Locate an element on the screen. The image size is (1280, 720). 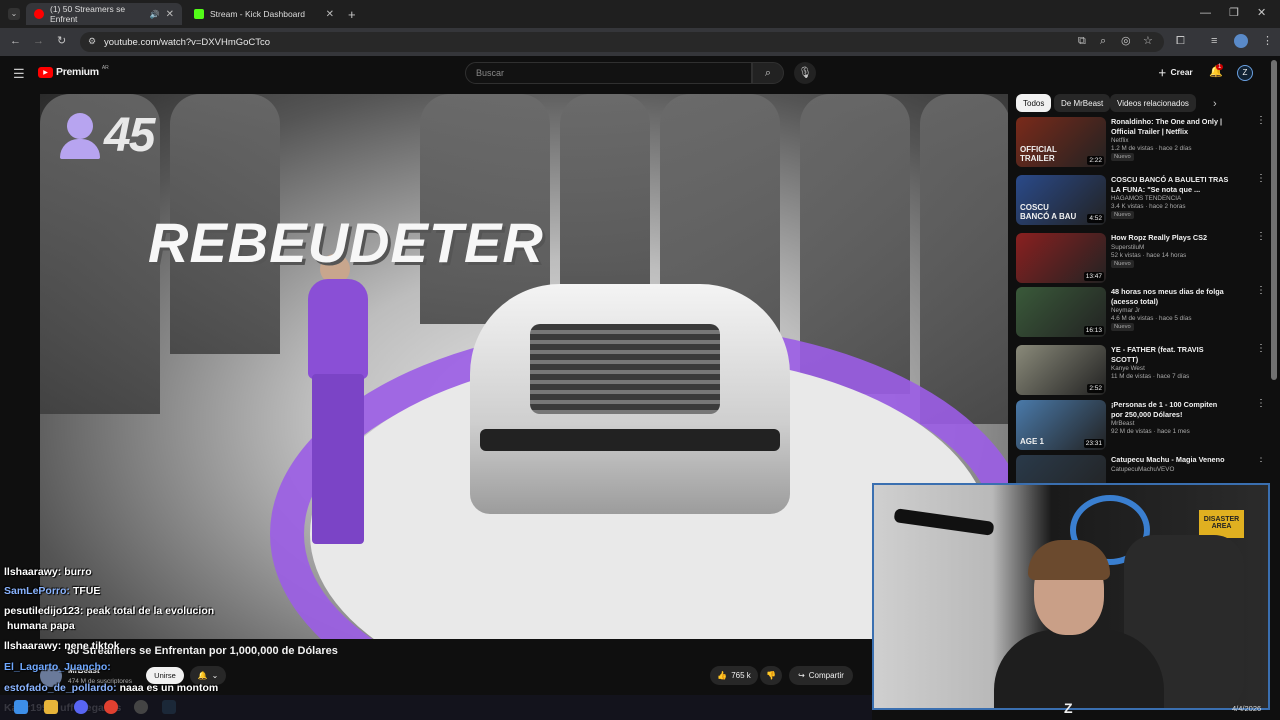
clock-date: 4/4/2026 is located at coordinates (1247, 708).